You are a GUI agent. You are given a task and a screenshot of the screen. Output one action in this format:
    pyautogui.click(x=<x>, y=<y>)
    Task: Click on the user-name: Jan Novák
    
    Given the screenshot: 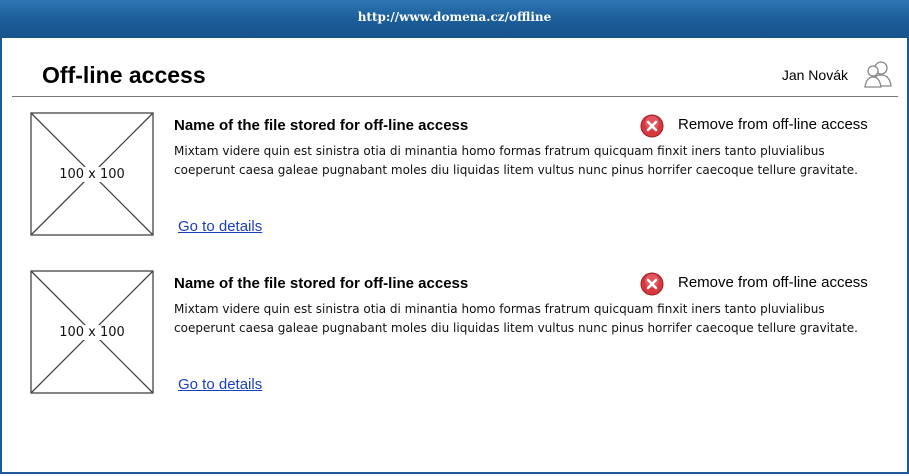 What is the action you would take?
    pyautogui.click(x=815, y=75)
    